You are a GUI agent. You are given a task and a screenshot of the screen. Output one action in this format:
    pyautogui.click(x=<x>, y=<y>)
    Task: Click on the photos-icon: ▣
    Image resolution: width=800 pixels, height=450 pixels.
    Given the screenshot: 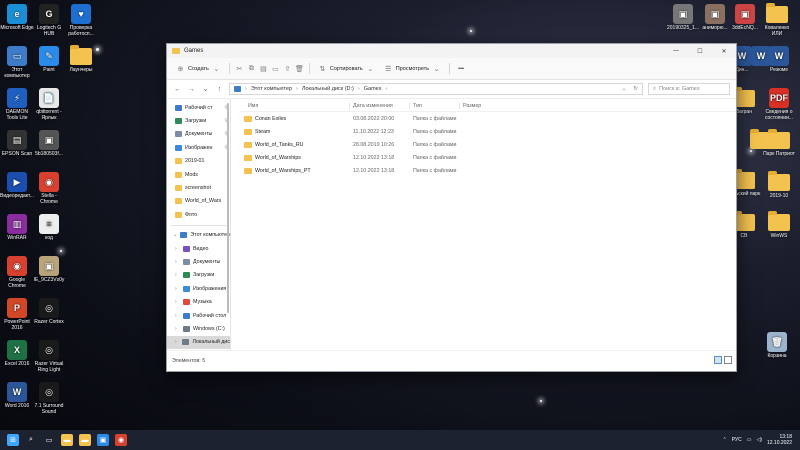 What is the action you would take?
    pyautogui.click(x=103, y=440)
    